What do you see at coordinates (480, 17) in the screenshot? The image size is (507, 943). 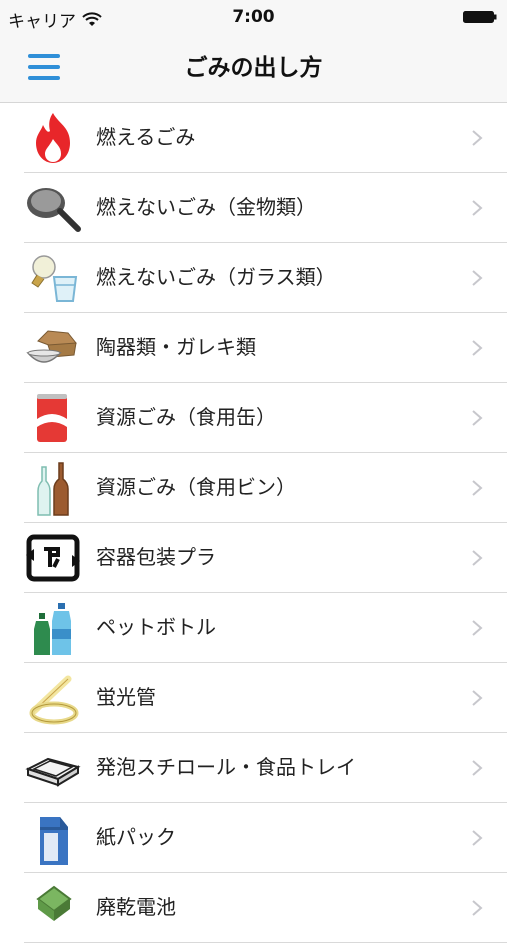 I see `battery-status-icon` at bounding box center [480, 17].